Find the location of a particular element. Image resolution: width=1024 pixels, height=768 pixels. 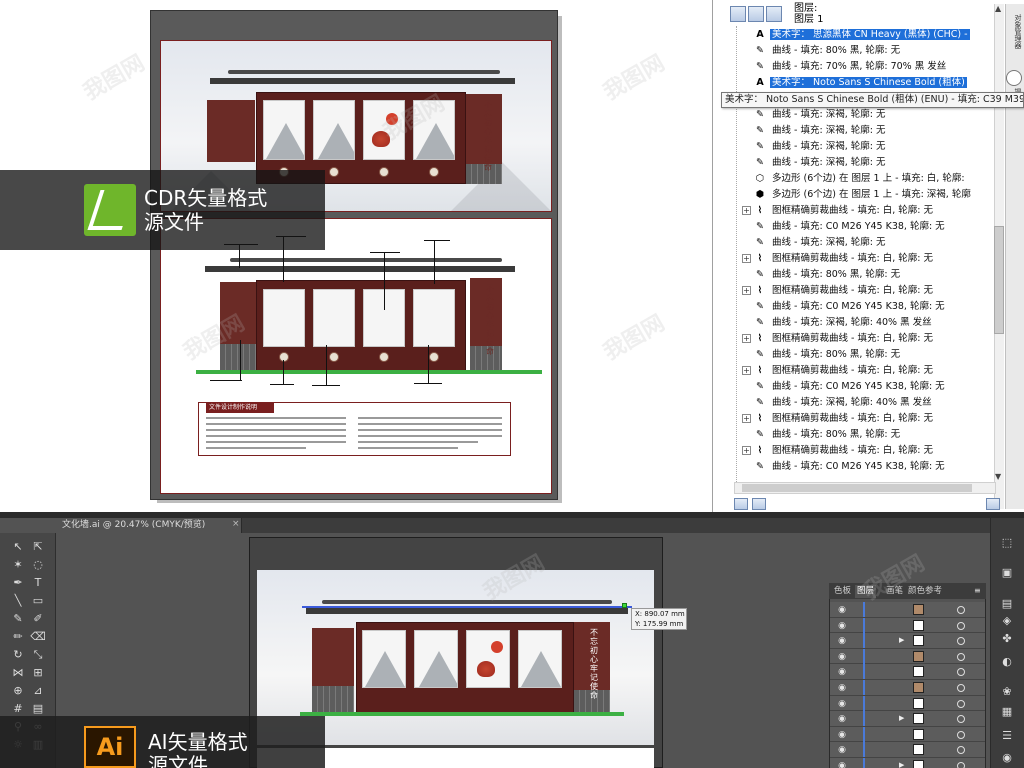

perspective-grid-tool-icon: ⊿ is located at coordinates (38, 691).